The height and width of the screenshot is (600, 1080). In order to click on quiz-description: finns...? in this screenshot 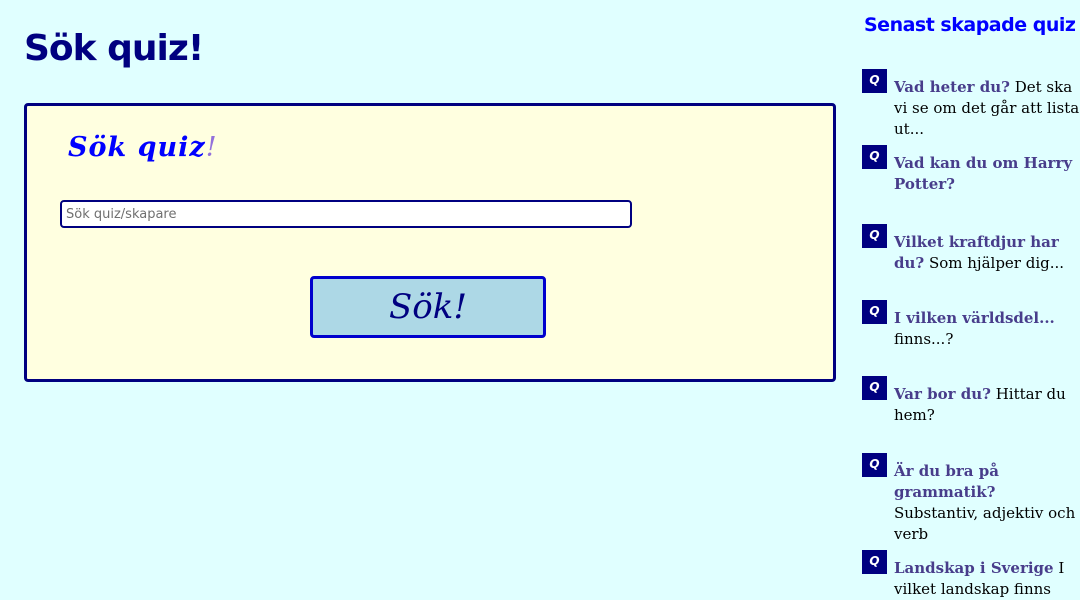, I will do `click(924, 339)`.